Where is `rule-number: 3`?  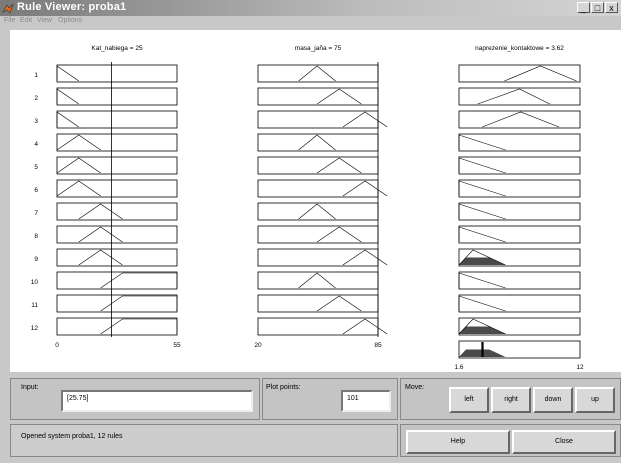 rule-number: 3 is located at coordinates (36, 121).